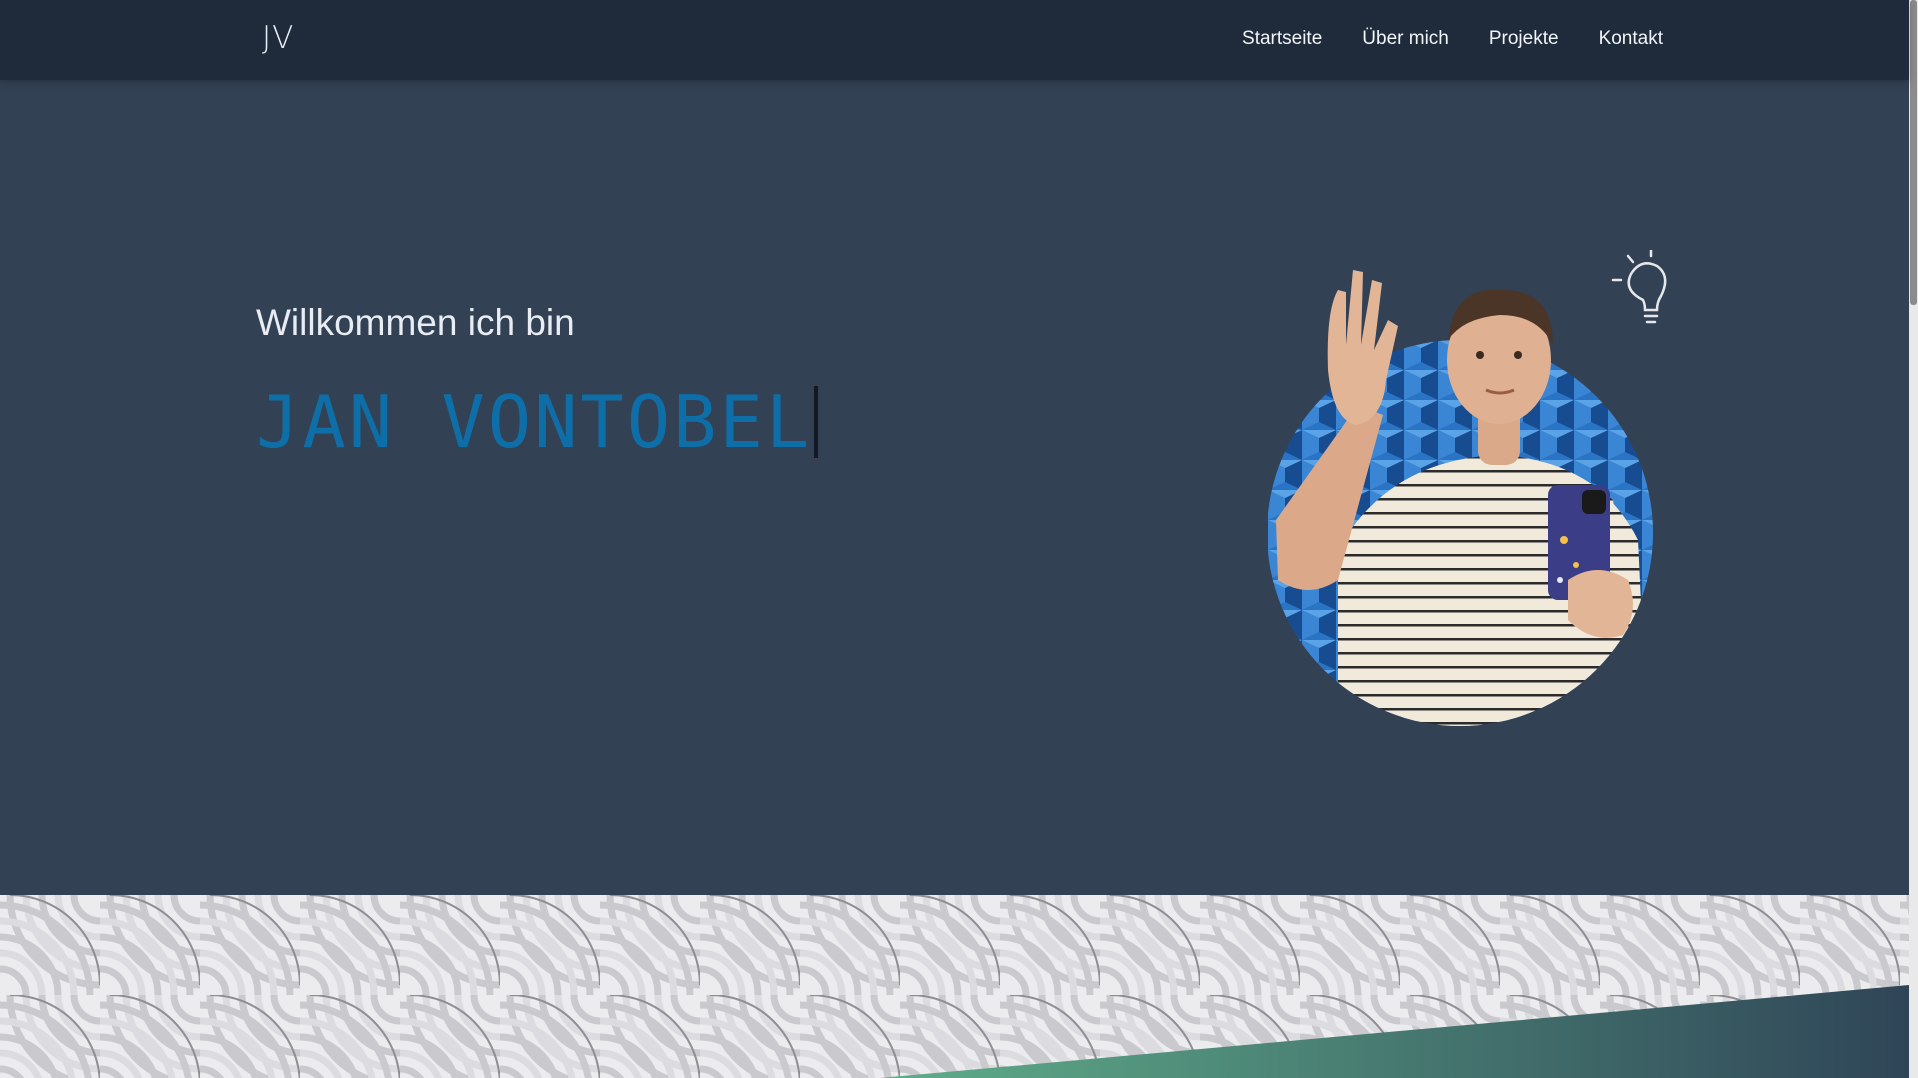 Image resolution: width=1918 pixels, height=1078 pixels. I want to click on navbar: JV Startseite Über mich Projekte Kontakt, so click(954, 40).